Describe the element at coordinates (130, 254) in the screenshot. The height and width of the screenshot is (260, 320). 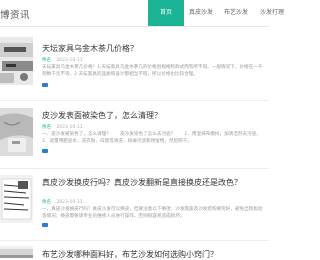
I see `article-title: 布艺沙发哪种面料好，布艺沙发如何选购小窍门？` at that location.